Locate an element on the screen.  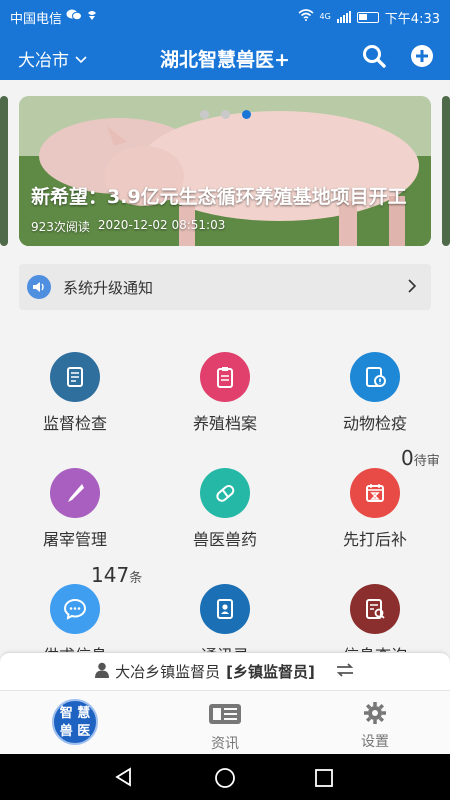
wifi-icon is located at coordinates (305, 17).